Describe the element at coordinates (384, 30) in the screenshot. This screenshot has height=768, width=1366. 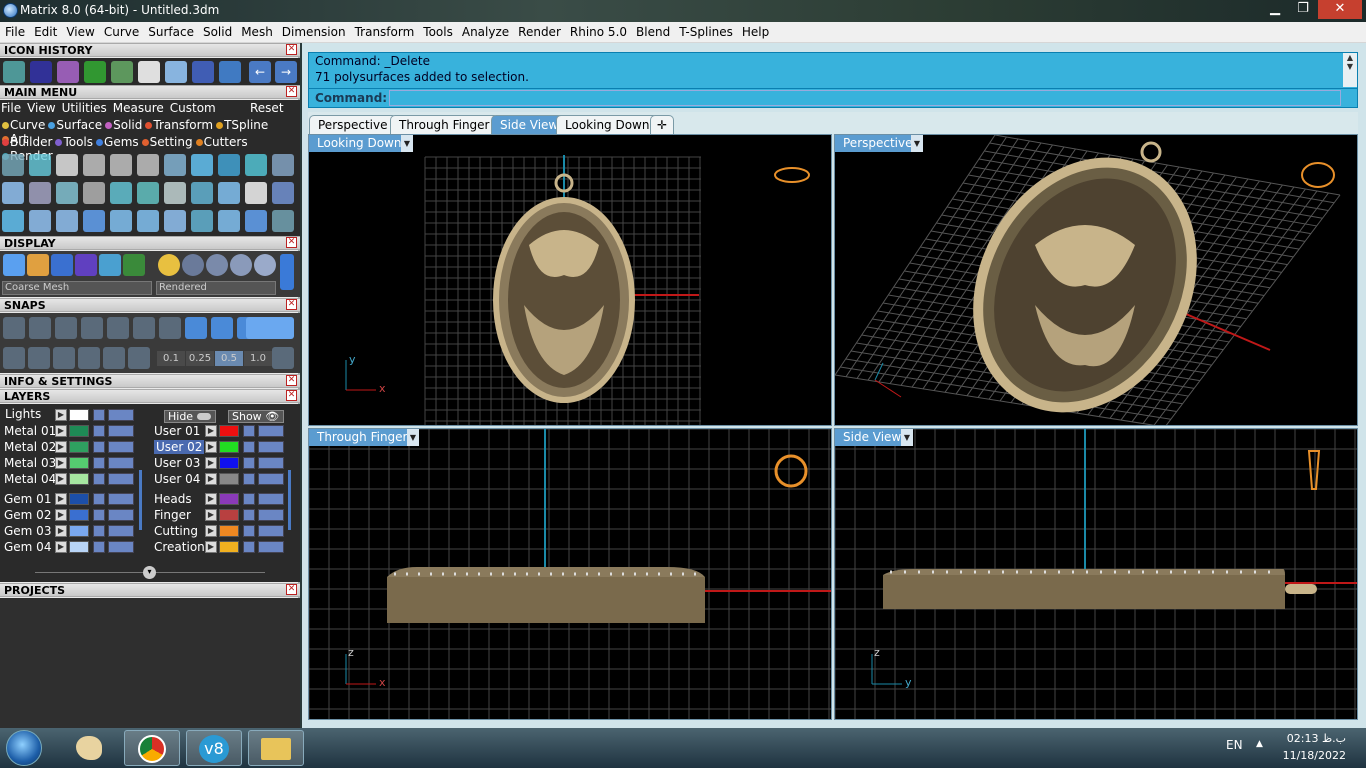
I see `menu-transform: Transform` at that location.